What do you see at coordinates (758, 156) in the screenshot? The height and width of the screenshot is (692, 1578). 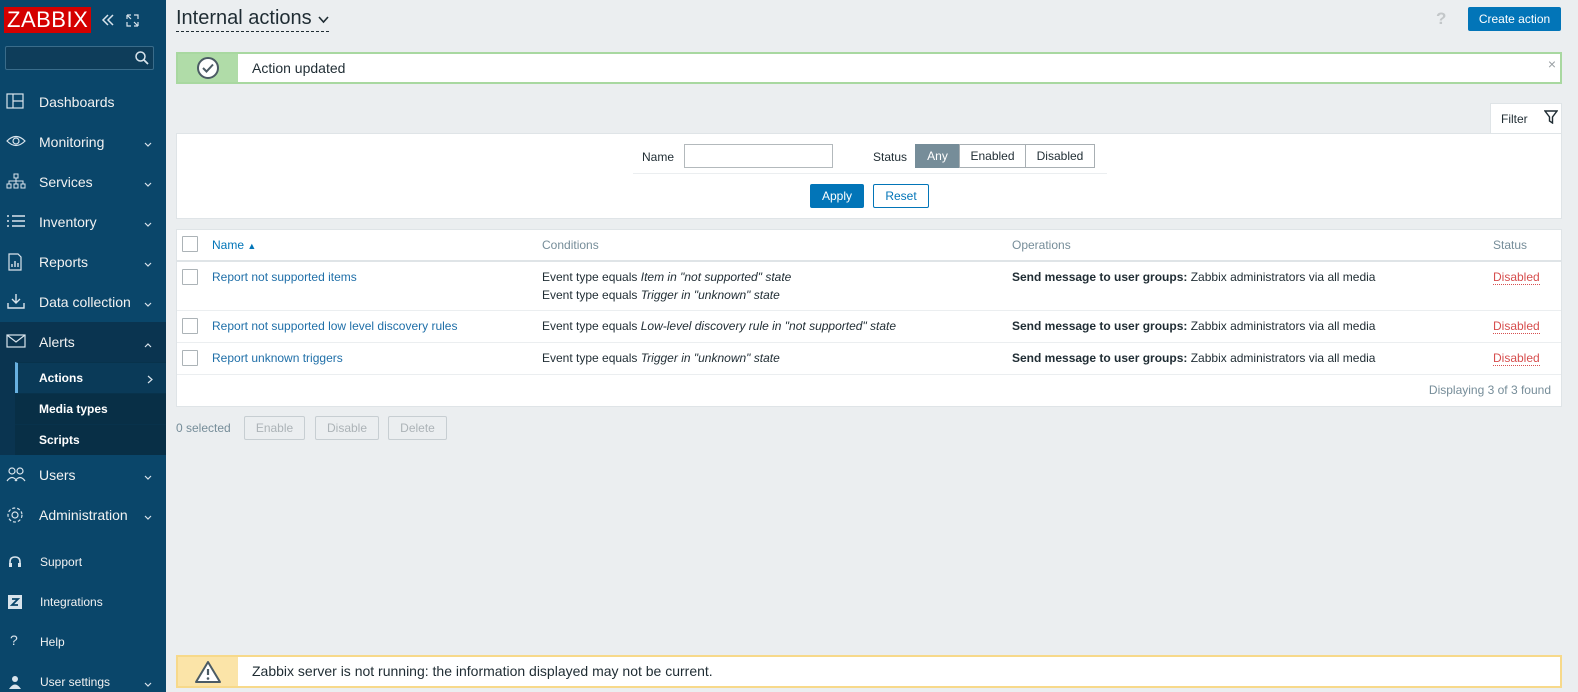 I see `filter-name-input` at bounding box center [758, 156].